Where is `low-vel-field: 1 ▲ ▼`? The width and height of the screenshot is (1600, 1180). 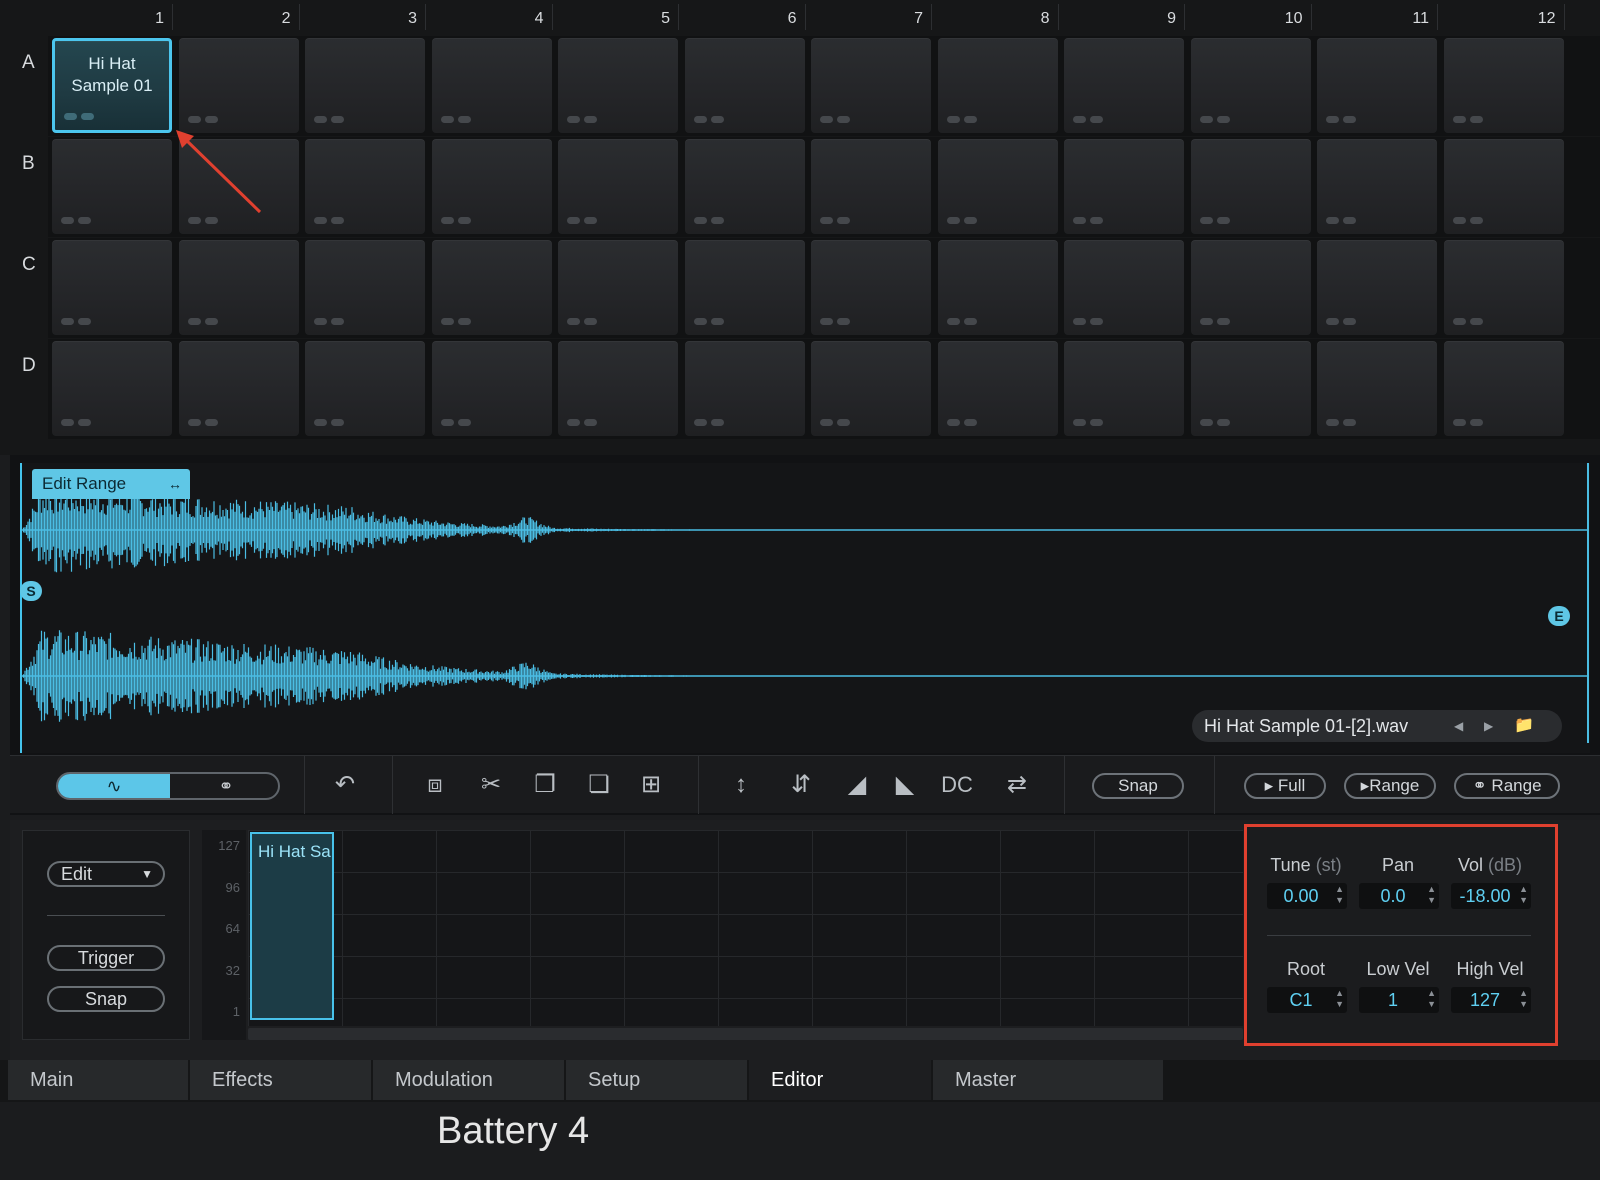
low-vel-field: 1 ▲ ▼ is located at coordinates (1399, 1000).